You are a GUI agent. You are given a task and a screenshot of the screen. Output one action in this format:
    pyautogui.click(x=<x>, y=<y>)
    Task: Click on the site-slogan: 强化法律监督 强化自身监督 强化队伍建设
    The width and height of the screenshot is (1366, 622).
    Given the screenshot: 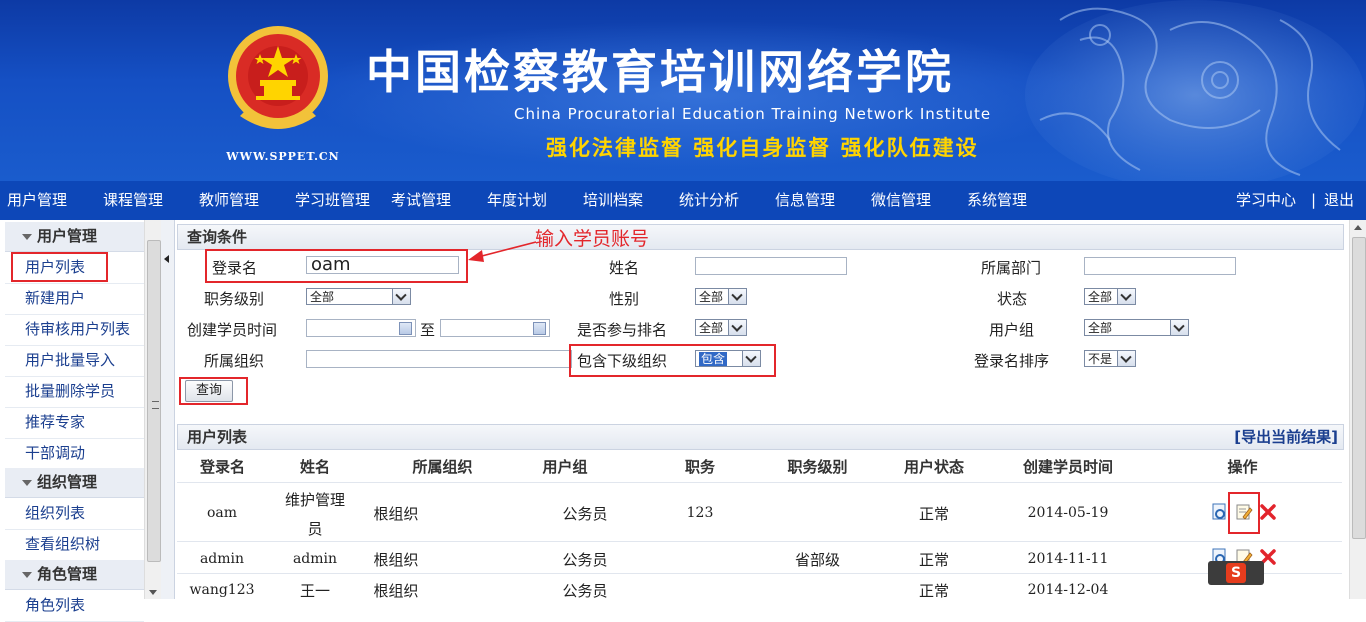 What is the action you would take?
    pyautogui.click(x=762, y=148)
    